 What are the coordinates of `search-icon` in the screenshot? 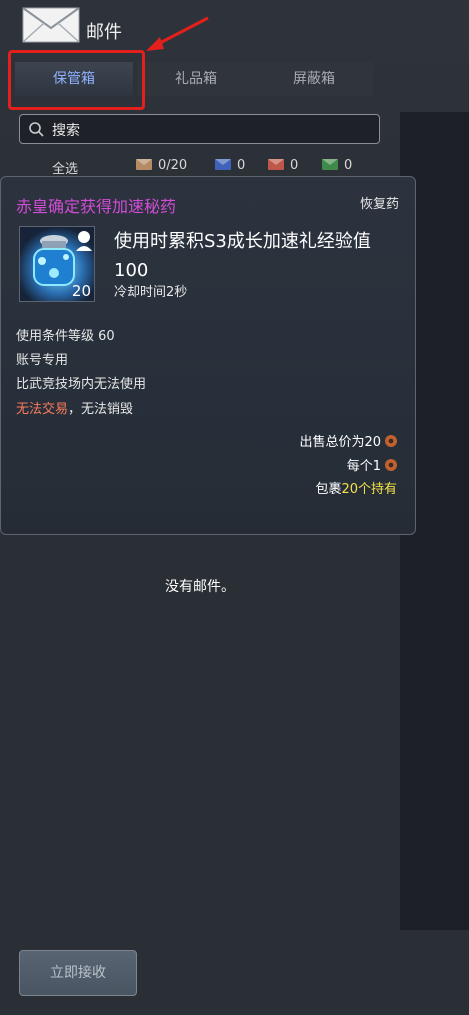 It's located at (36, 129).